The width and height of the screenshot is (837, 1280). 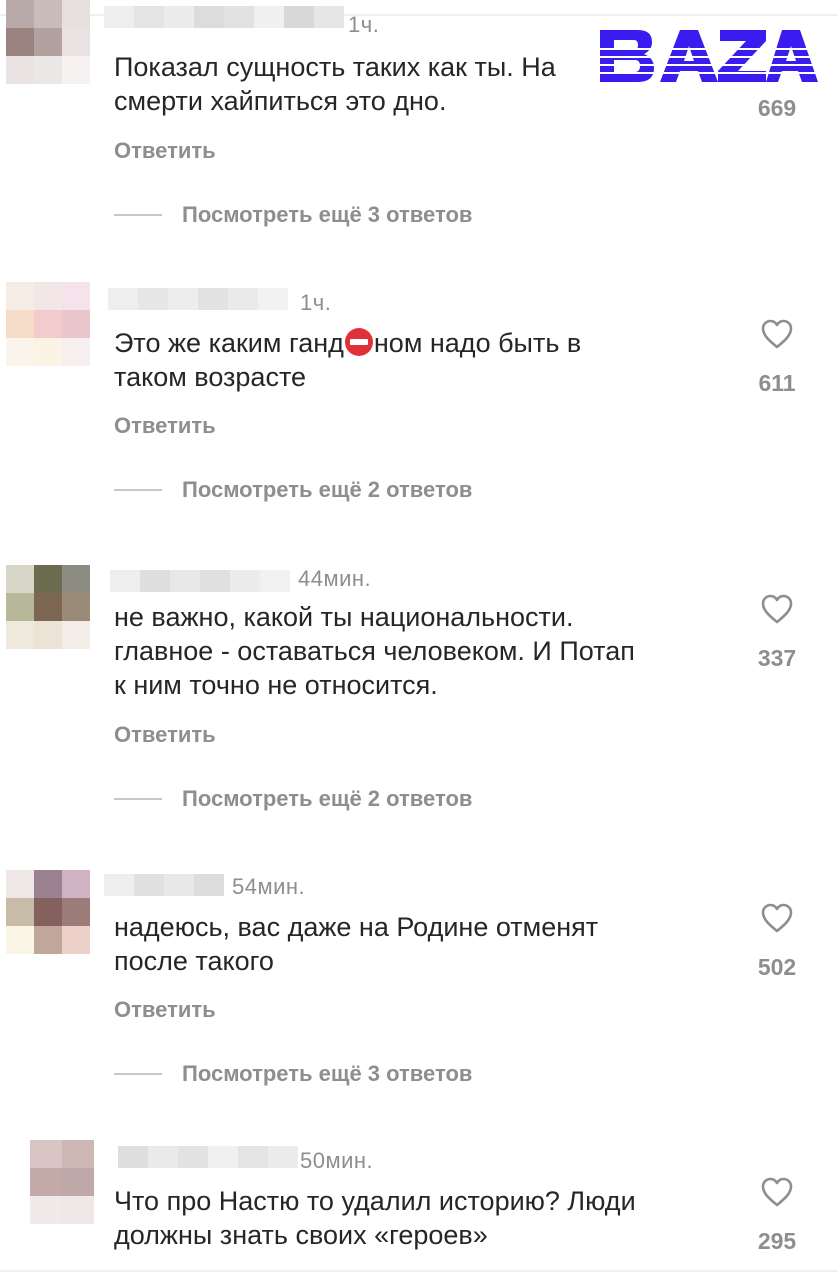 I want to click on comment-time: 44мин., so click(x=335, y=578).